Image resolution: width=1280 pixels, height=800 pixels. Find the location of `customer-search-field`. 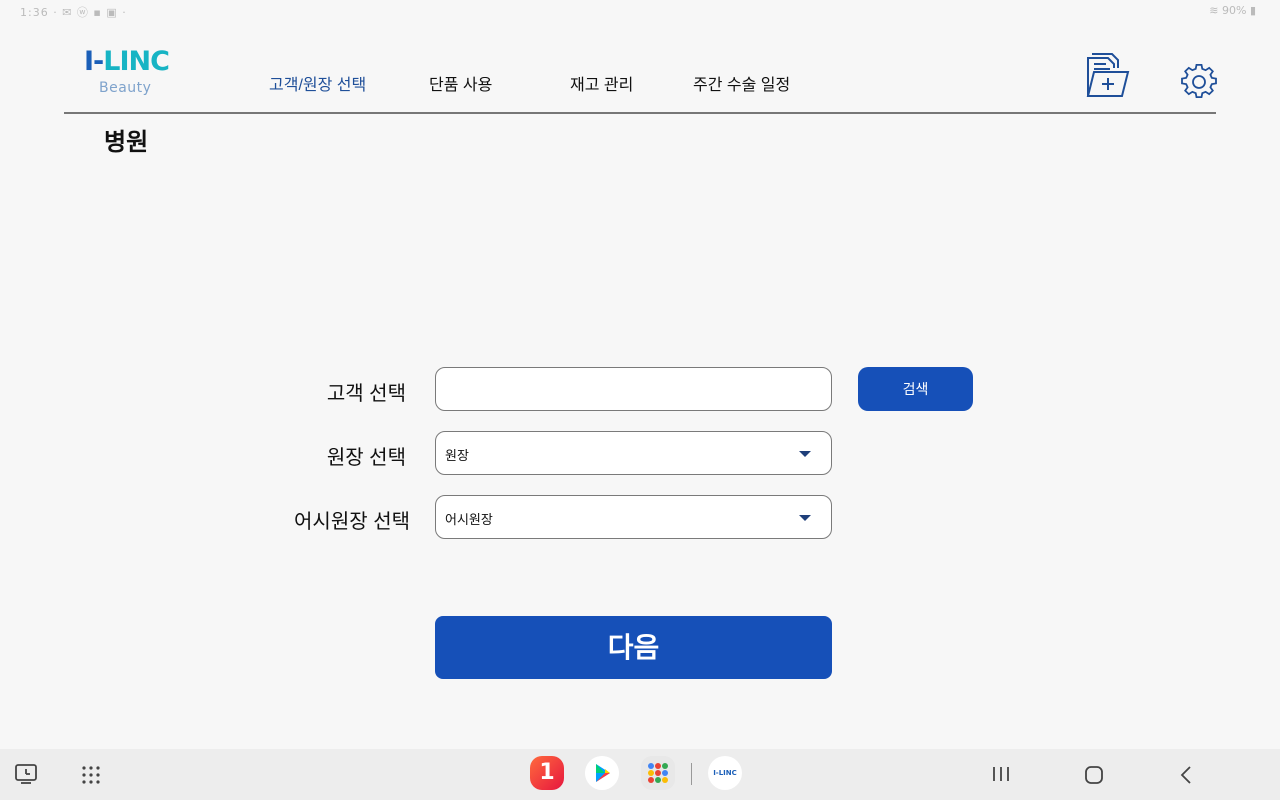

customer-search-field is located at coordinates (633, 389).